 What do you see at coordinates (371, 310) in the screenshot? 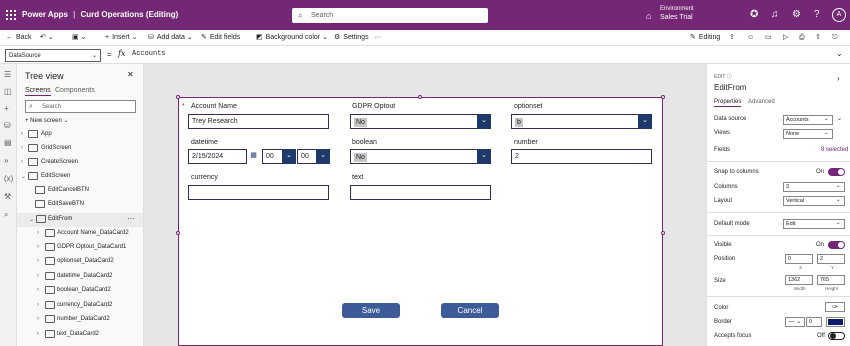
I see `save-button: Save` at bounding box center [371, 310].